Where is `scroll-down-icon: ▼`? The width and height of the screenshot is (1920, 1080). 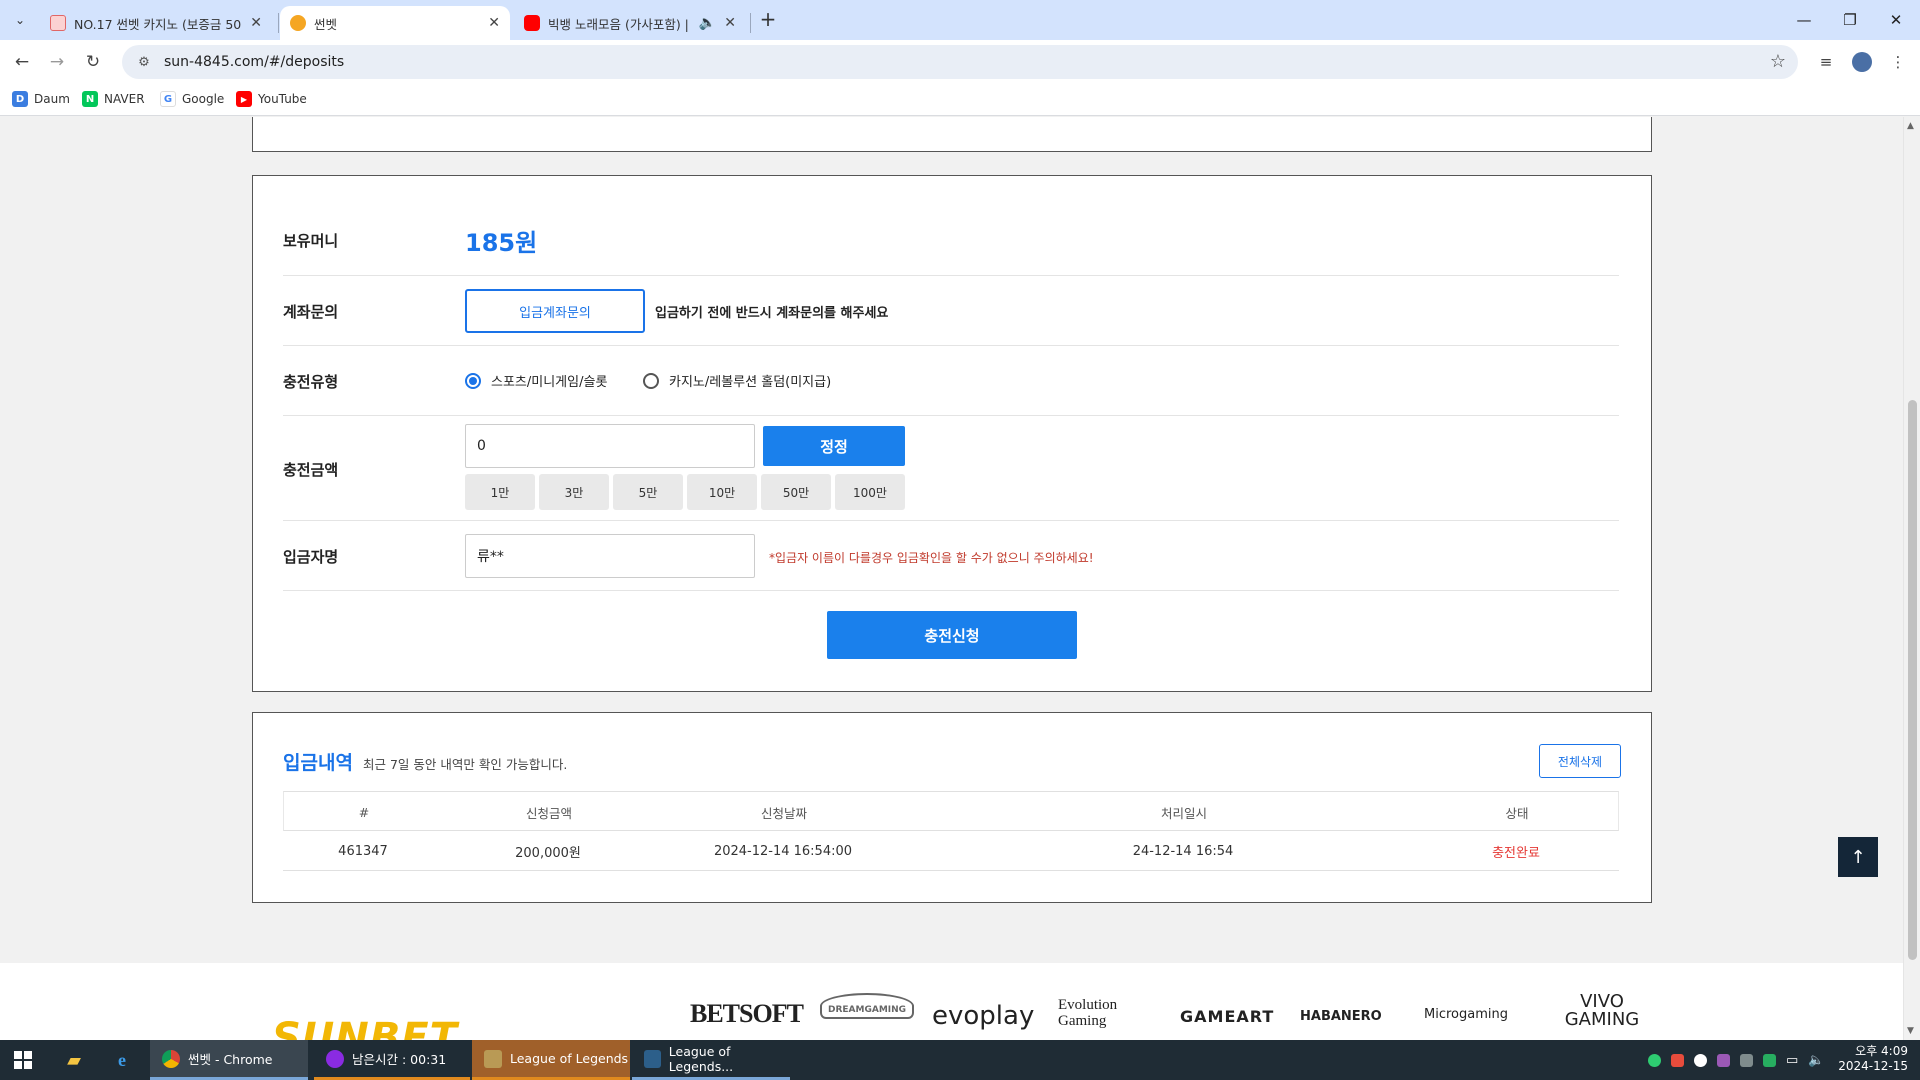 scroll-down-icon: ▼ is located at coordinates (1910, 1031).